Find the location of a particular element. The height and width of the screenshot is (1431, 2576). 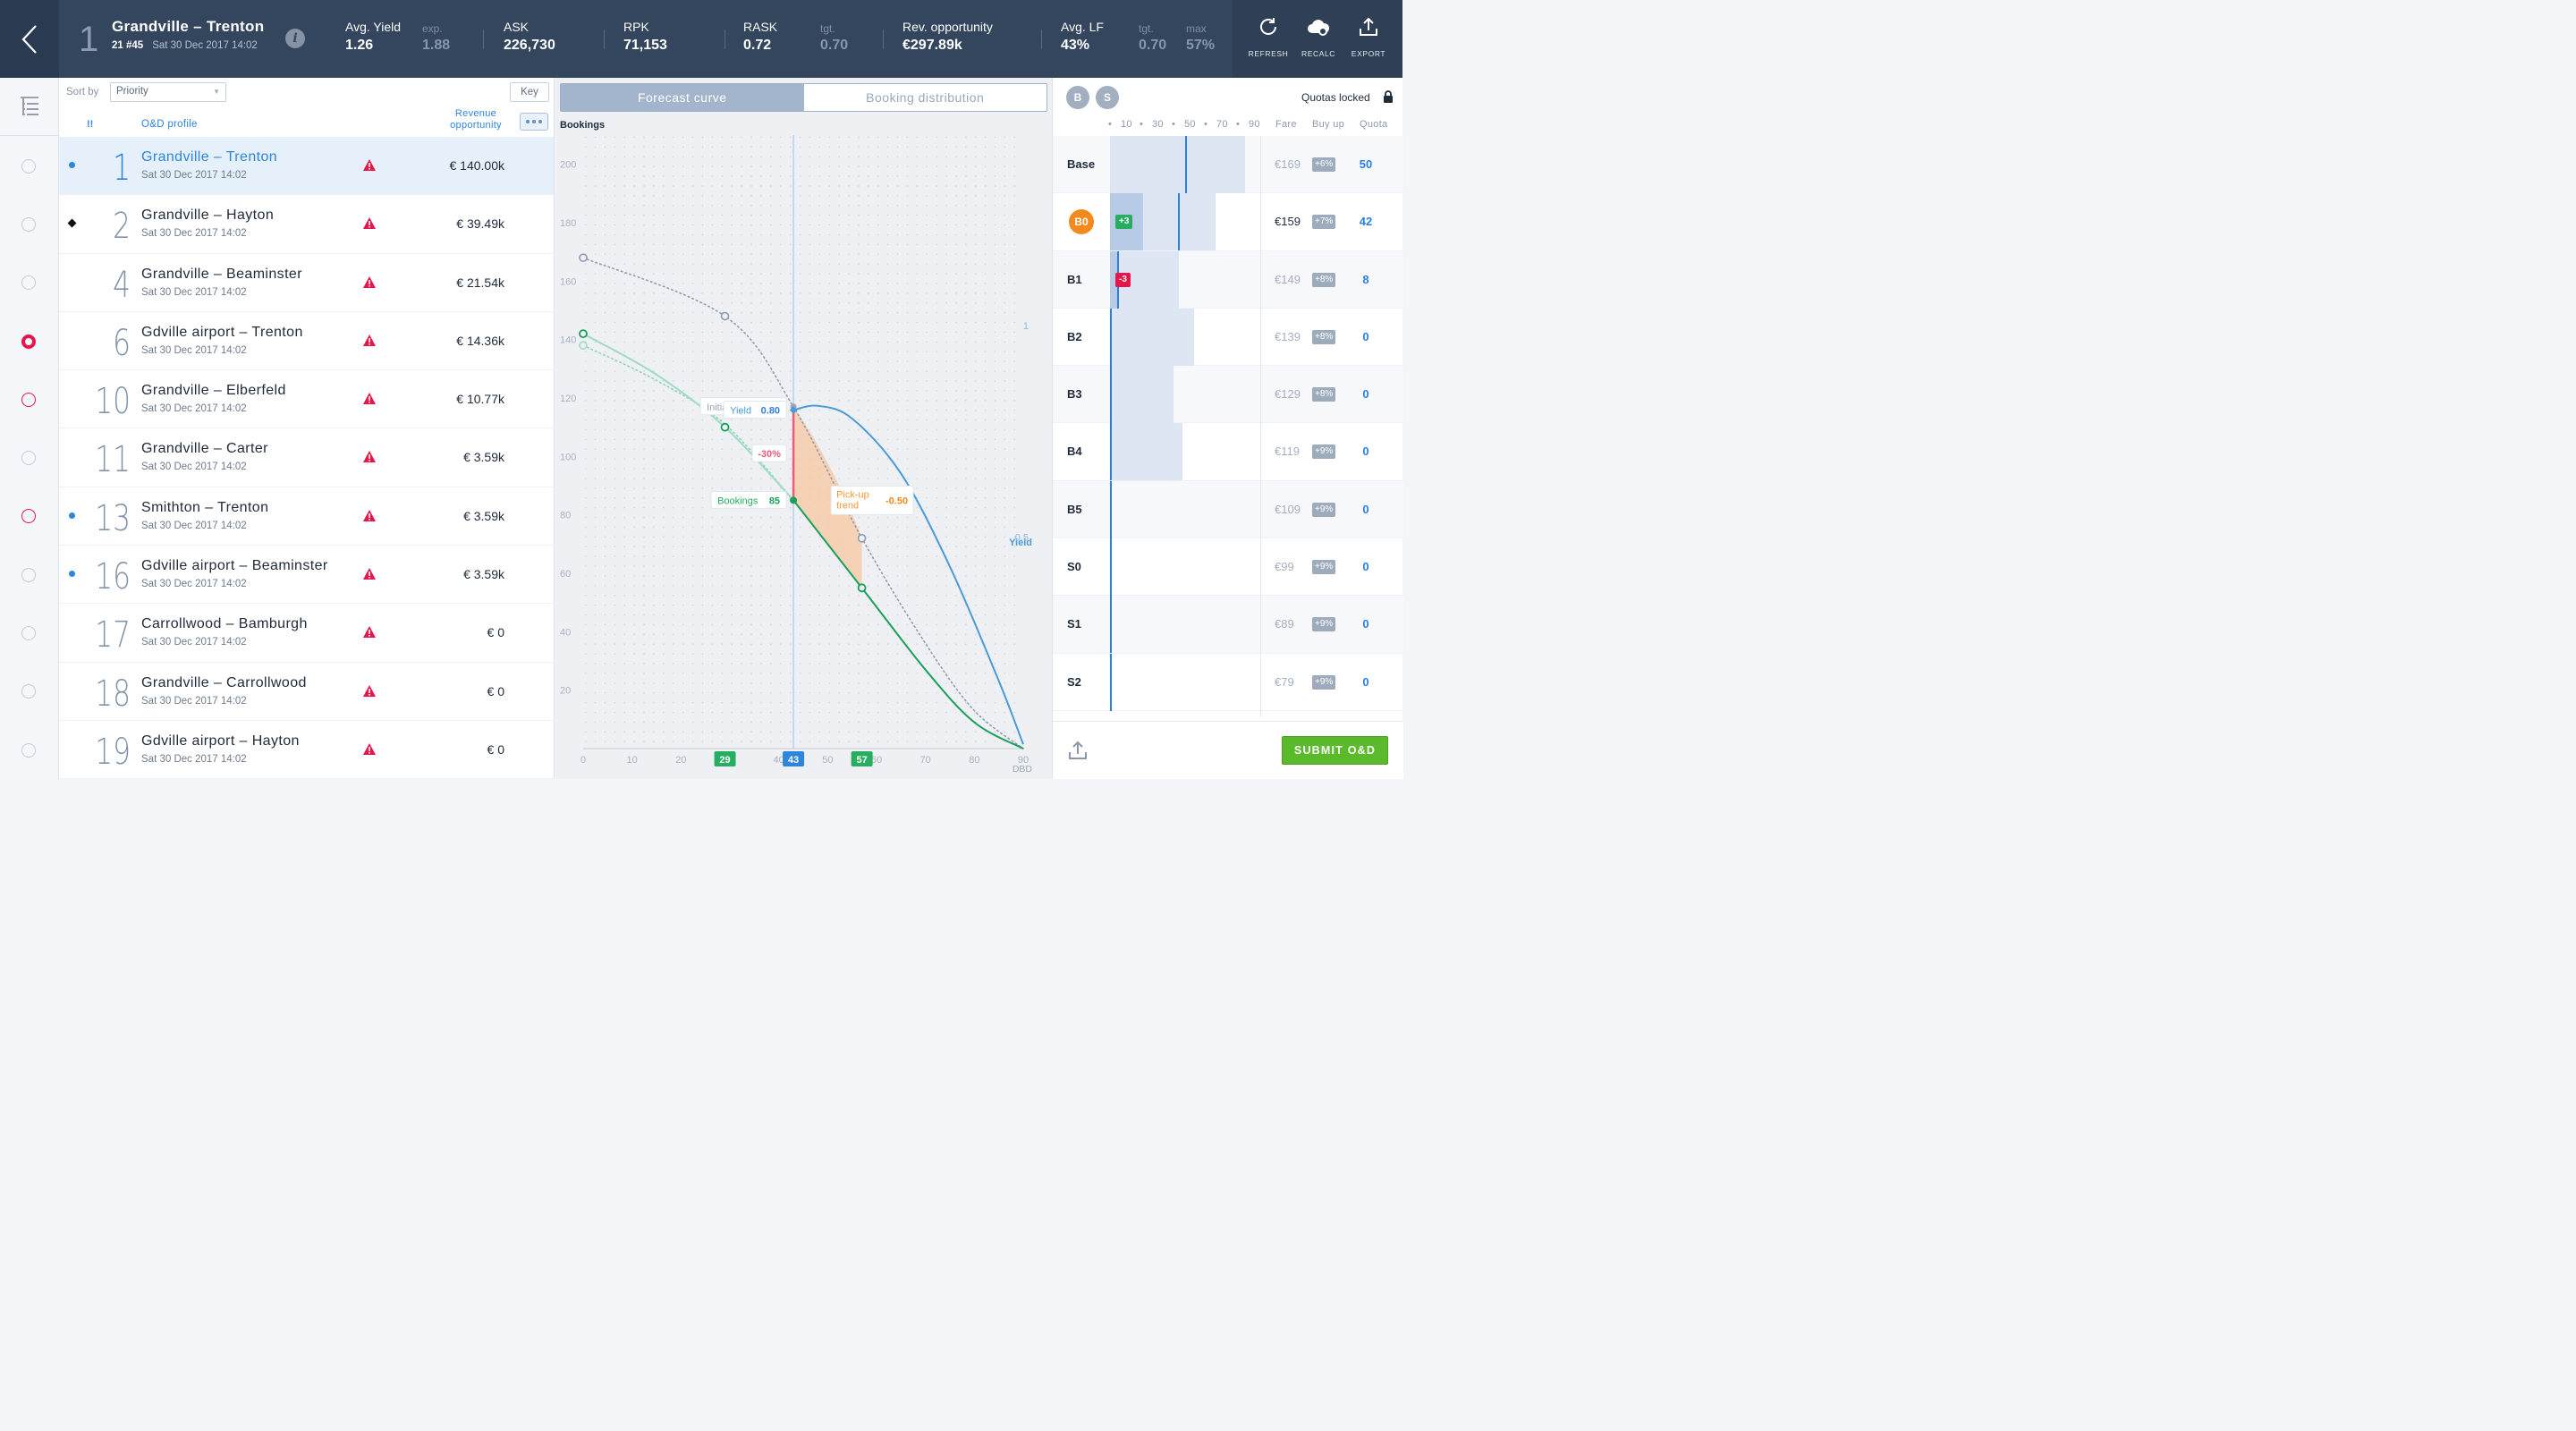

class-fare: €109 is located at coordinates (1288, 509).